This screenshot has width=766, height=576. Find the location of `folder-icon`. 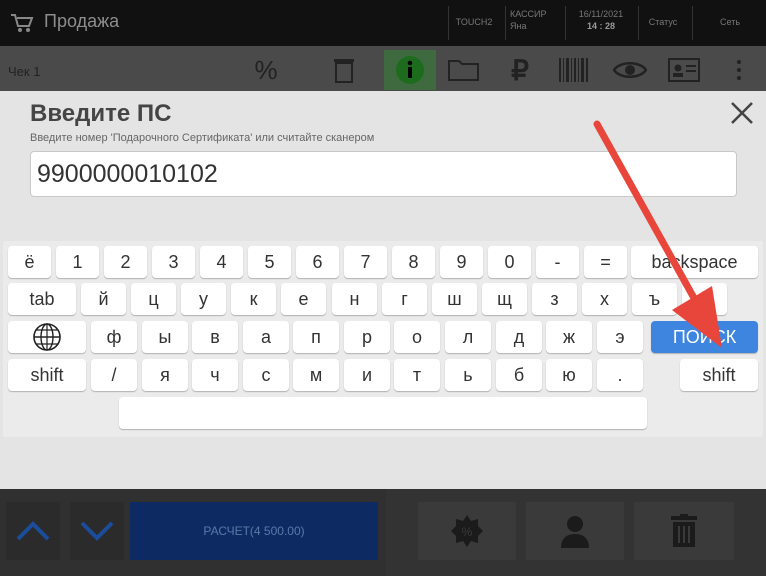

folder-icon is located at coordinates (464, 70).